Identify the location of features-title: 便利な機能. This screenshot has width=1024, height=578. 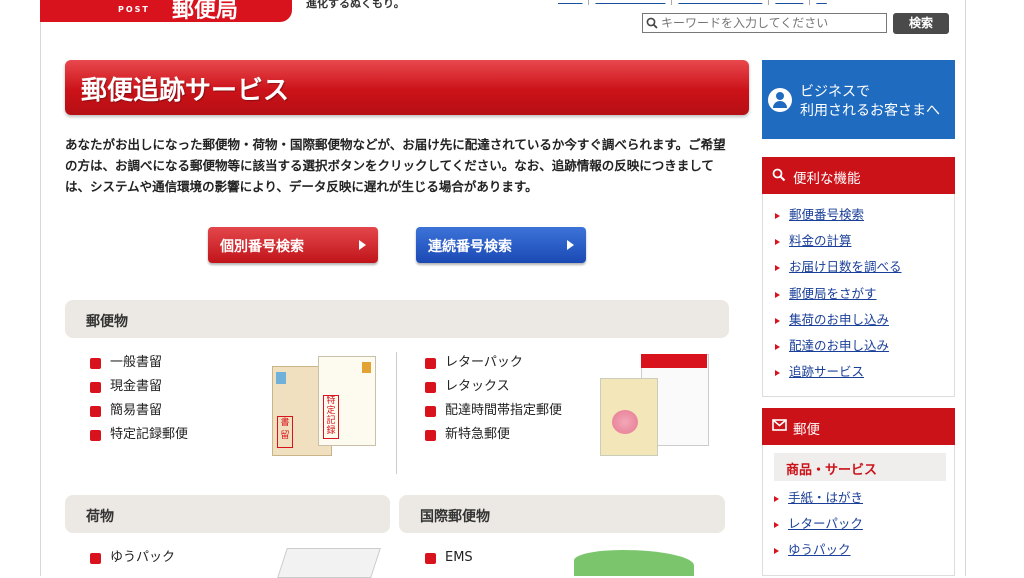
(827, 179).